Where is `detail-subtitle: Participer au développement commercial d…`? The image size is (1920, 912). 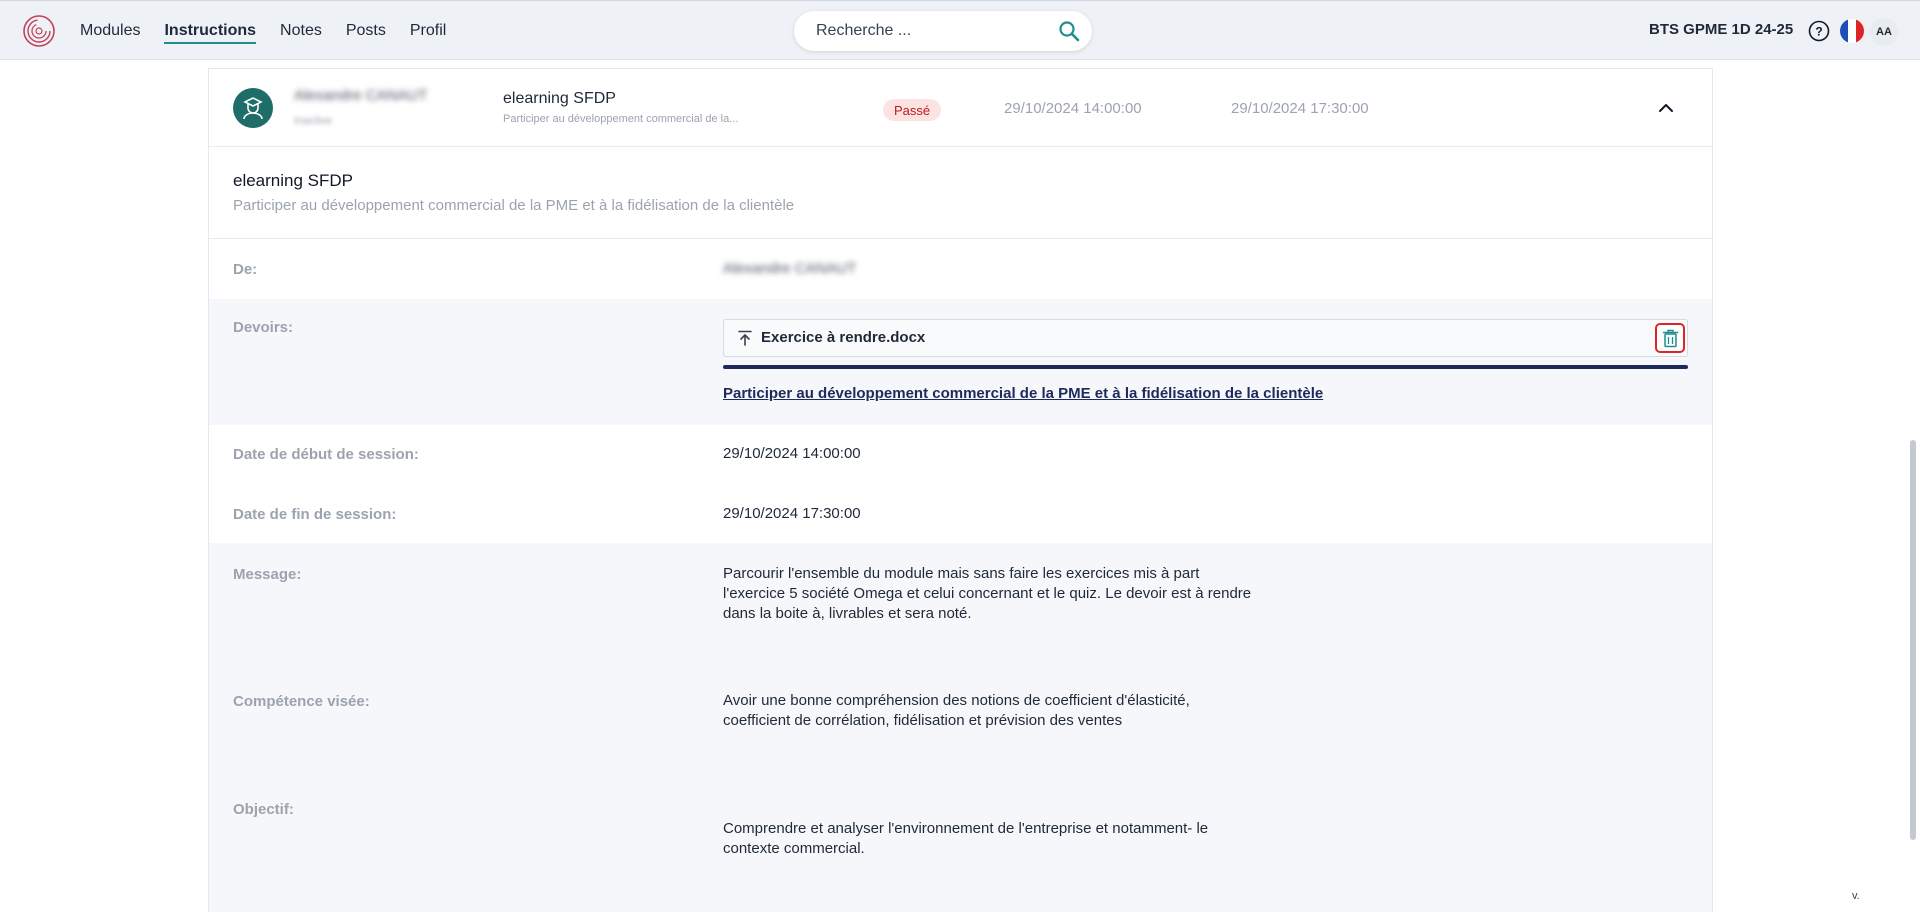 detail-subtitle: Participer au développement commercial d… is located at coordinates (514, 205).